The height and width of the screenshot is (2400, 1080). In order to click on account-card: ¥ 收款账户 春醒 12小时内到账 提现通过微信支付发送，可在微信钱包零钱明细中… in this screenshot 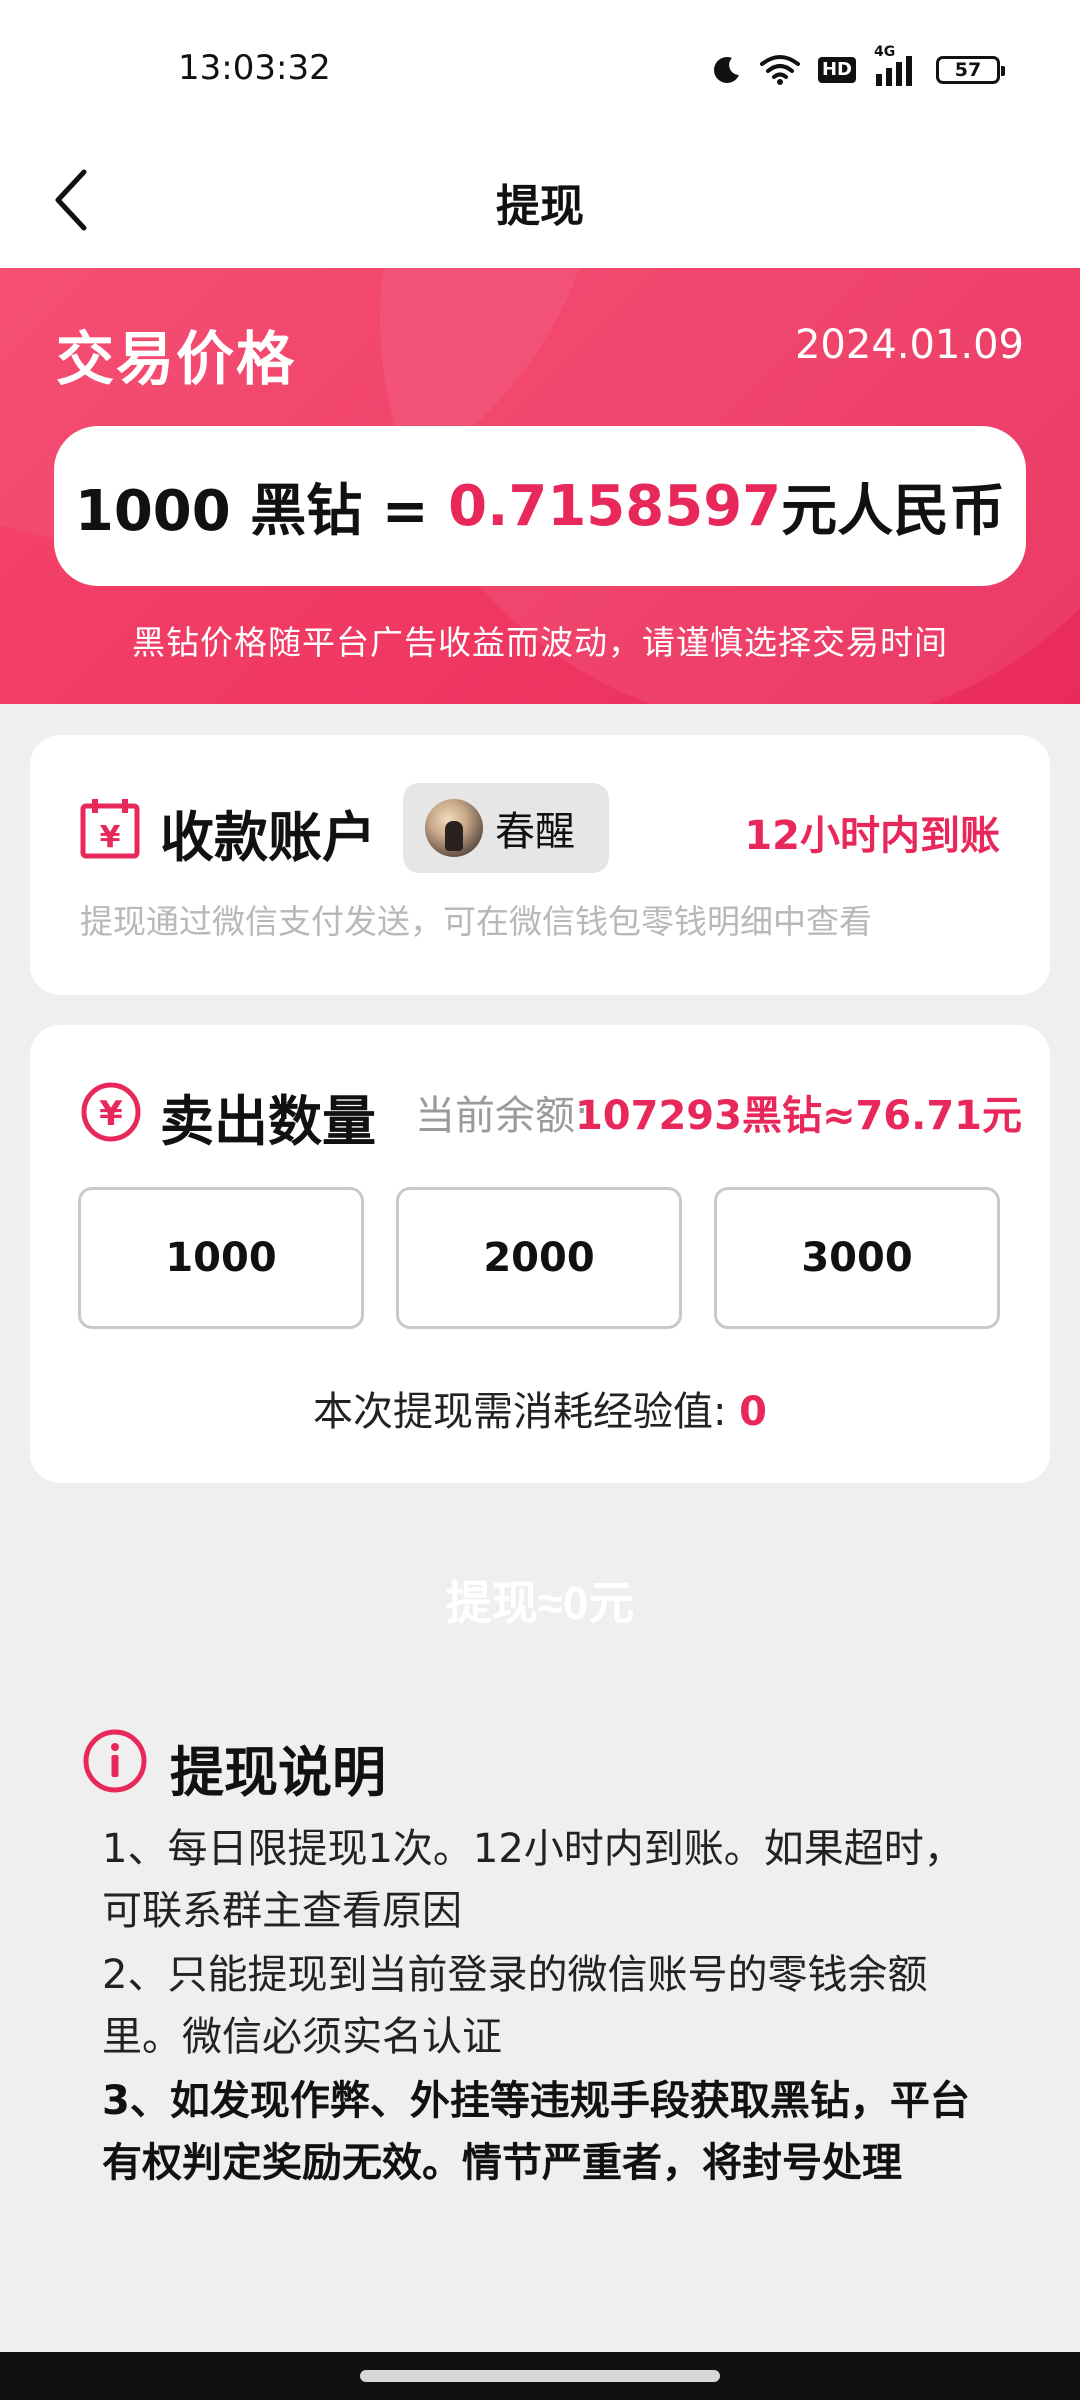, I will do `click(540, 865)`.